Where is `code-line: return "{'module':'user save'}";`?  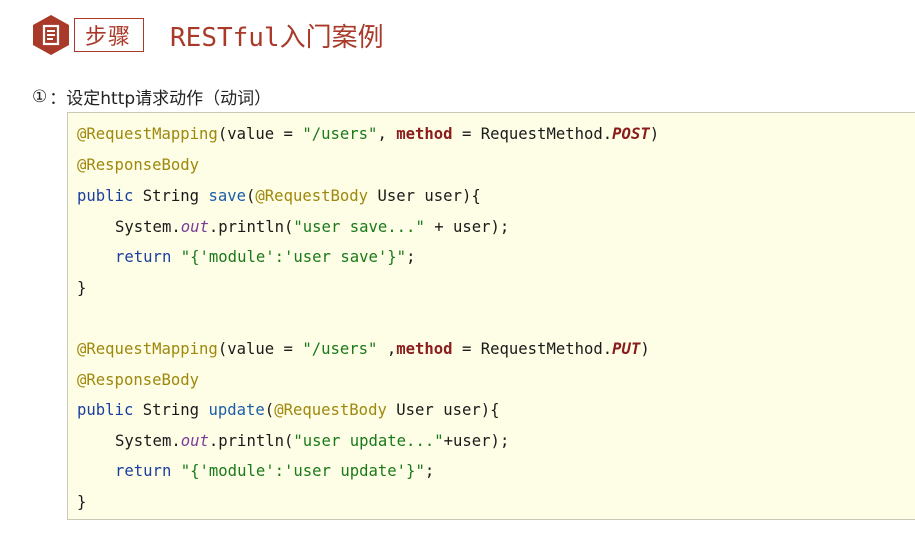
code-line: return "{'module':'user save'}"; is located at coordinates (265, 257).